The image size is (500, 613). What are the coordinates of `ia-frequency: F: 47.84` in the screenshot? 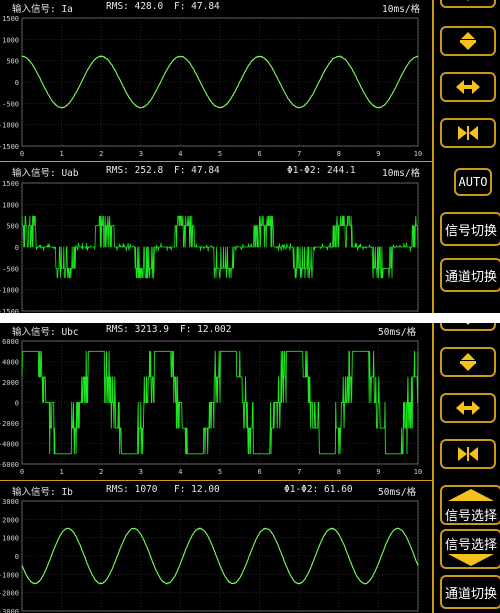 It's located at (197, 6).